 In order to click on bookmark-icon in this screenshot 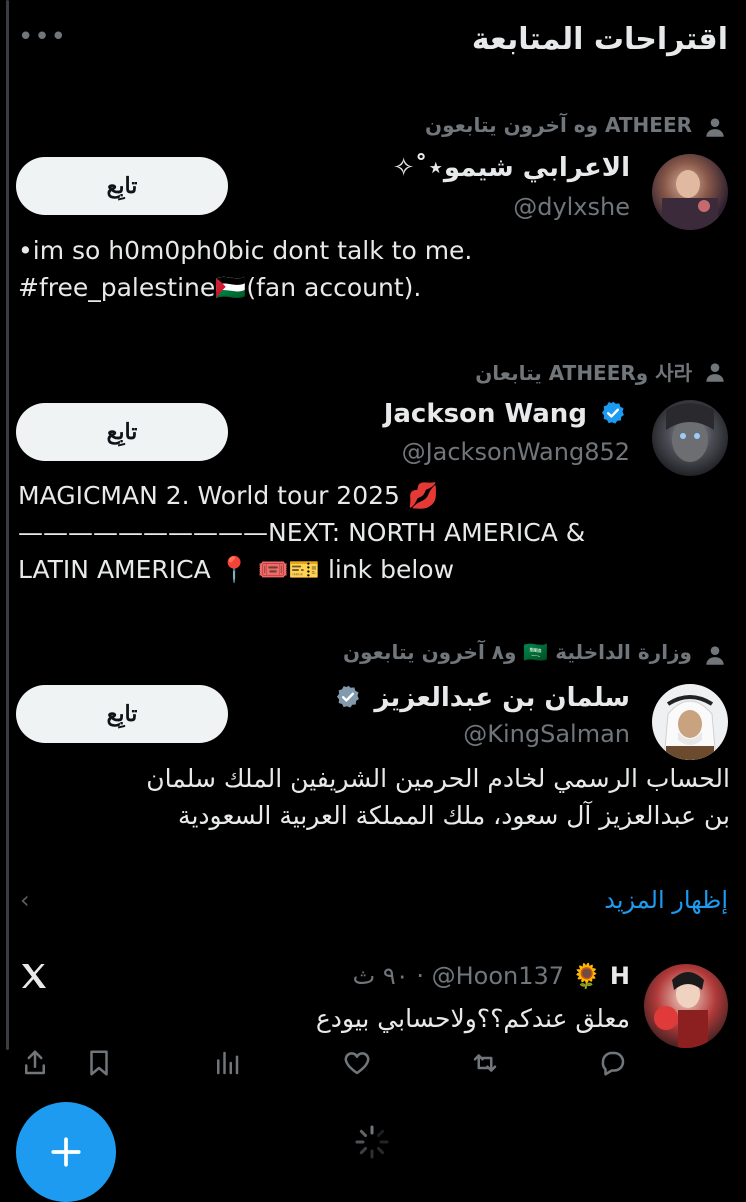, I will do `click(99, 1063)`.